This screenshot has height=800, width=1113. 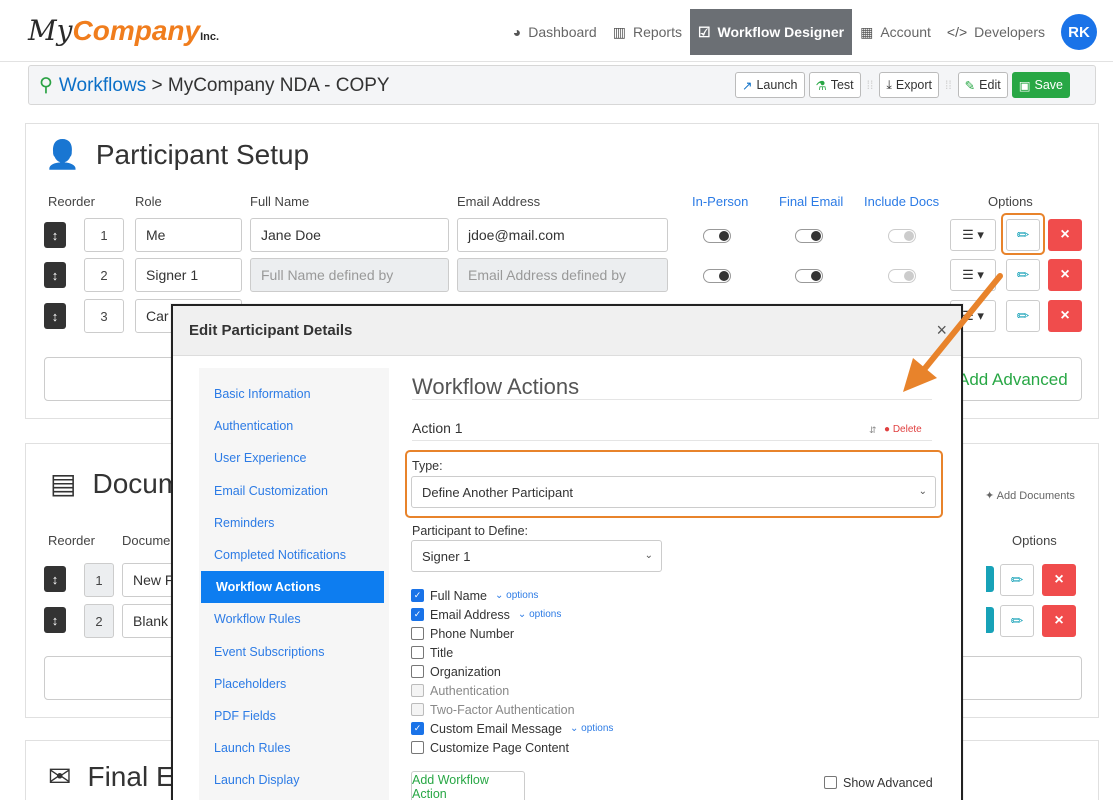 I want to click on annotation-arrow, so click(x=953, y=332).